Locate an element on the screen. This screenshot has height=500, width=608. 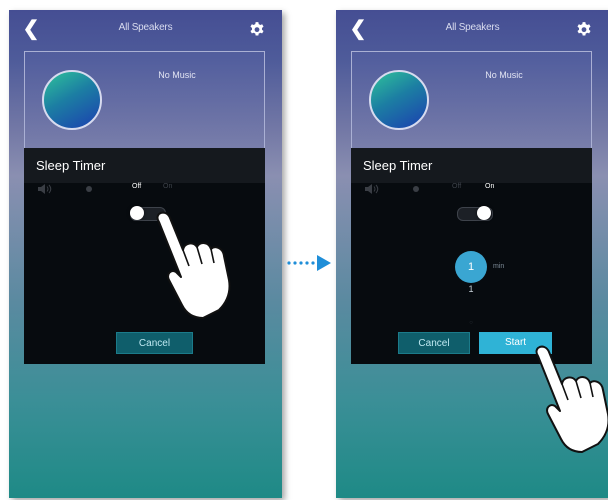
timer-picker-unit: min is located at coordinates (499, 266).